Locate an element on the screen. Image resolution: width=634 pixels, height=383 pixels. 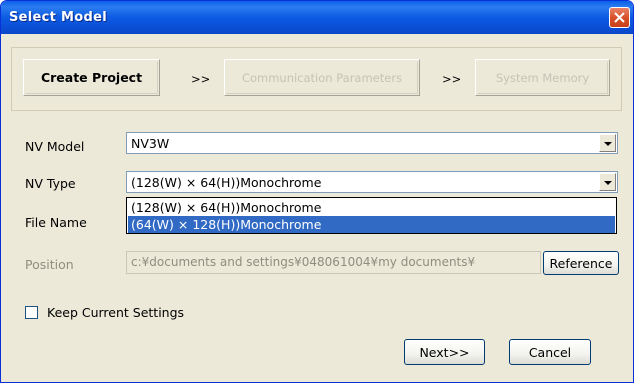
nv-type-option-selected: (64(W) × 128(H))Monochrome is located at coordinates (371, 224).